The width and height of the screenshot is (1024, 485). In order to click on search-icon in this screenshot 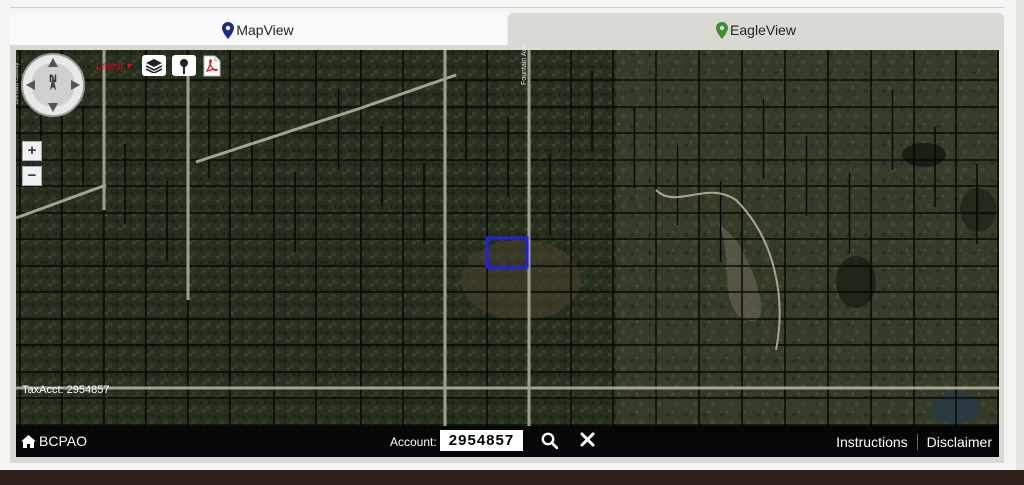, I will do `click(549, 440)`.